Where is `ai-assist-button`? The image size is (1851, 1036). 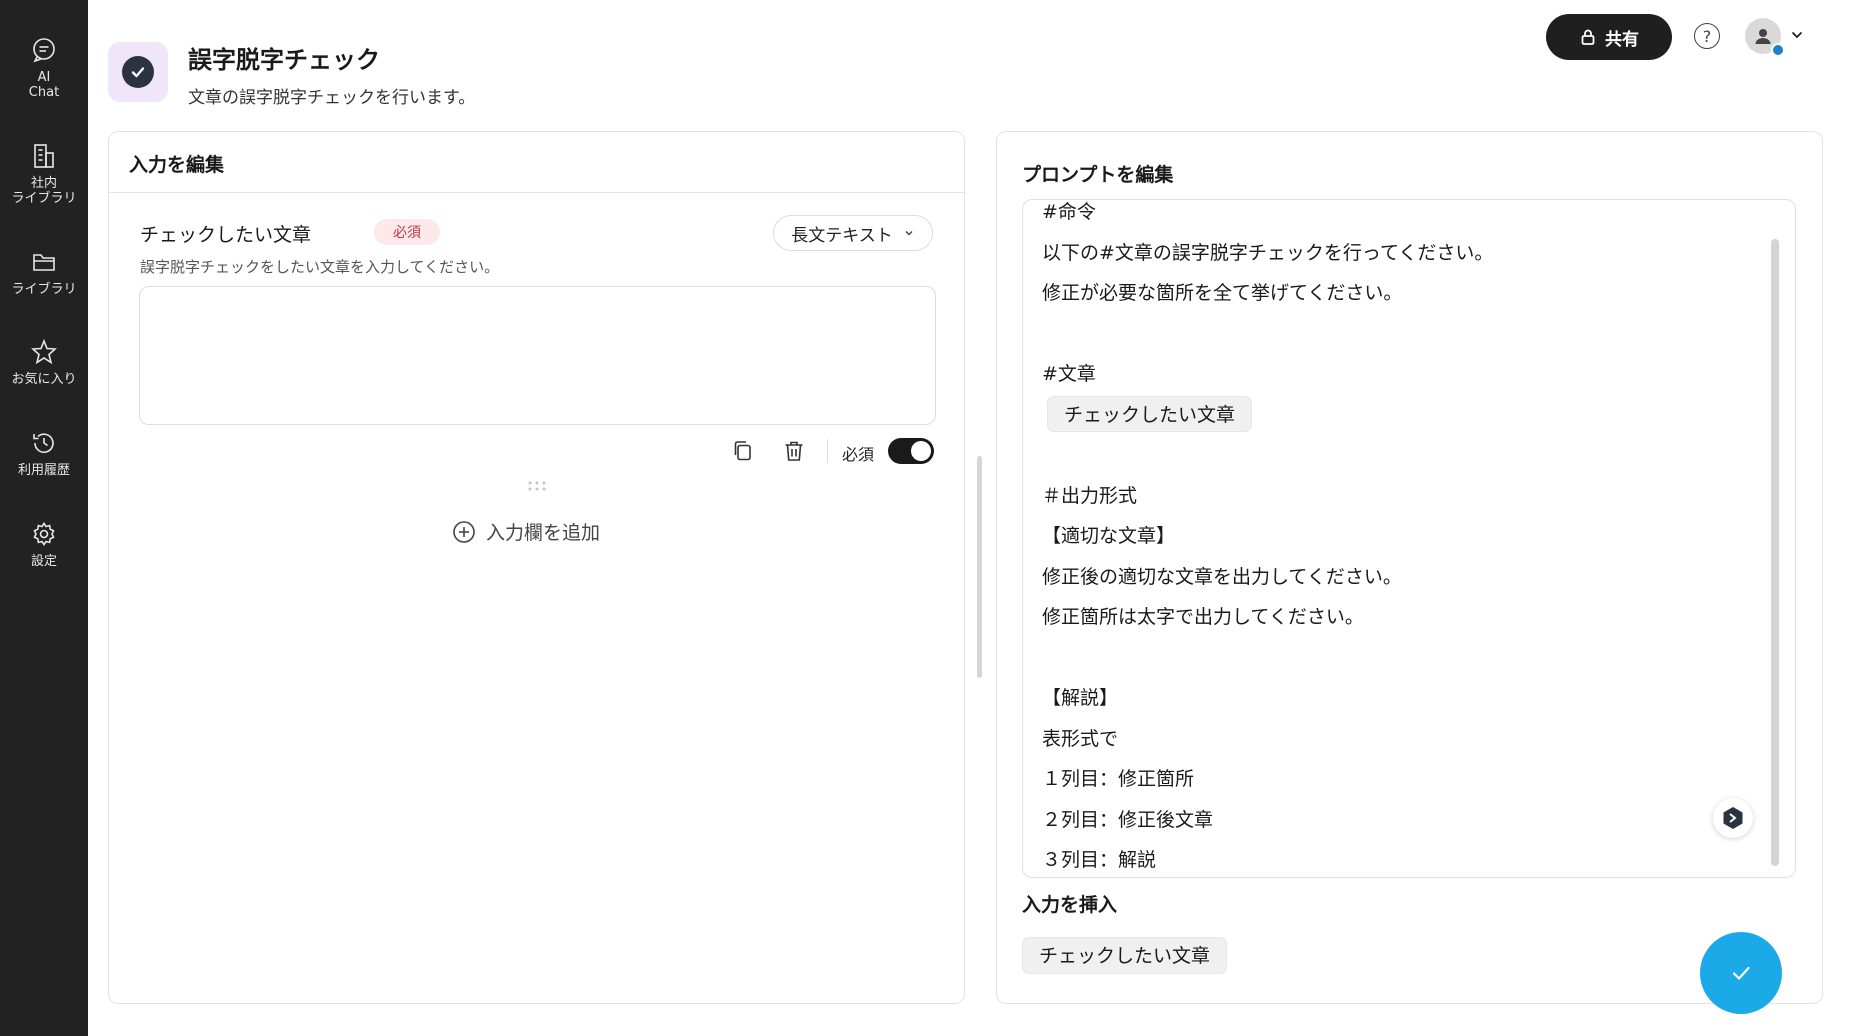 ai-assist-button is located at coordinates (1733, 818).